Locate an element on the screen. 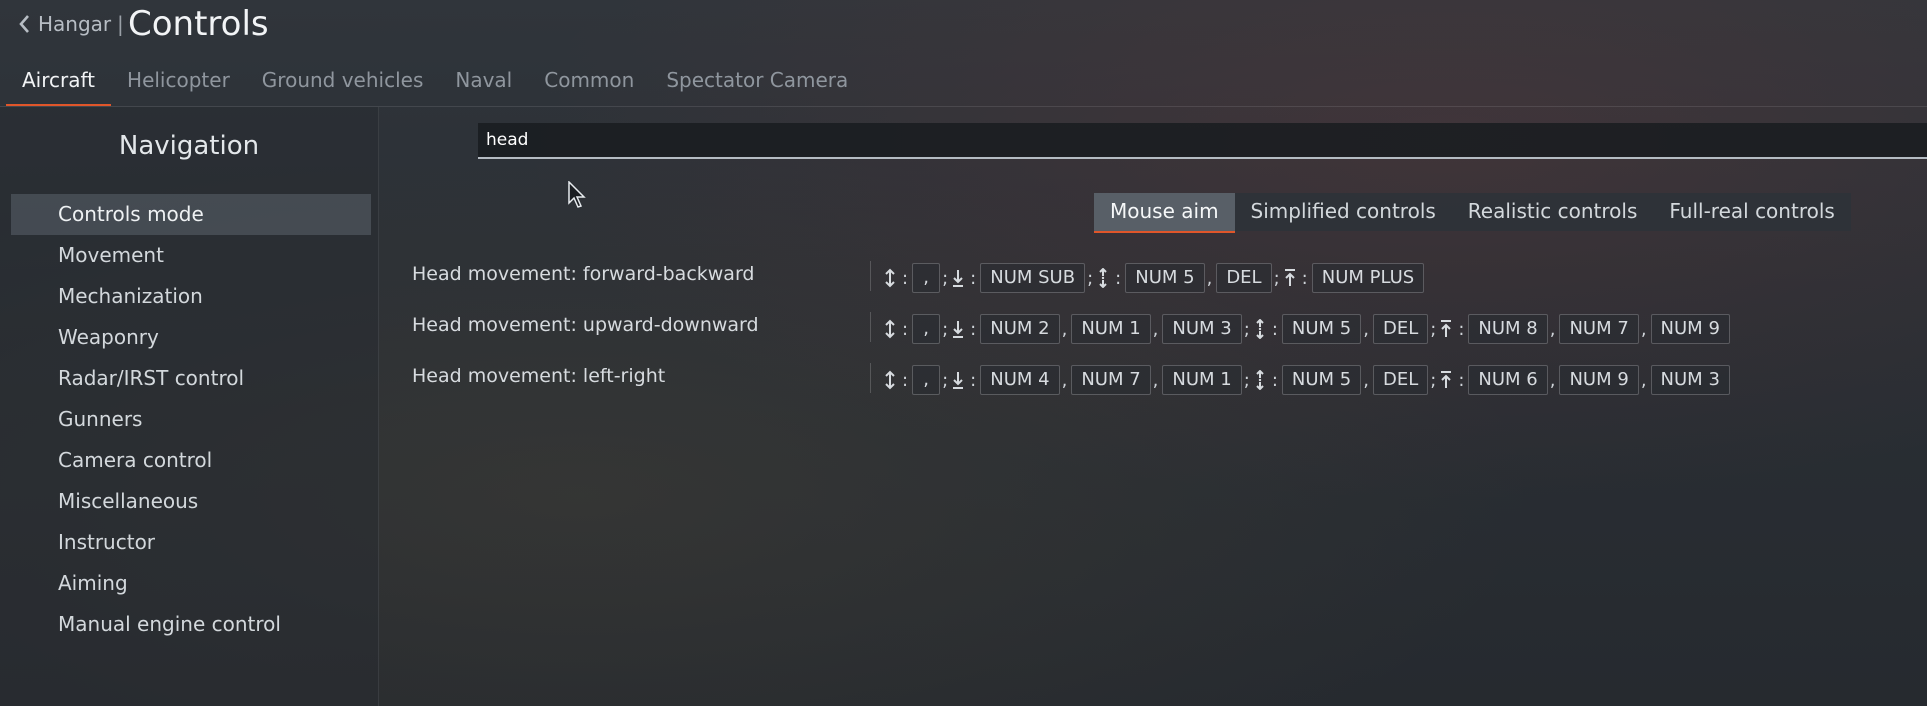 The width and height of the screenshot is (1927, 706). back-to-hangar-button: Hangar is located at coordinates (64, 24).